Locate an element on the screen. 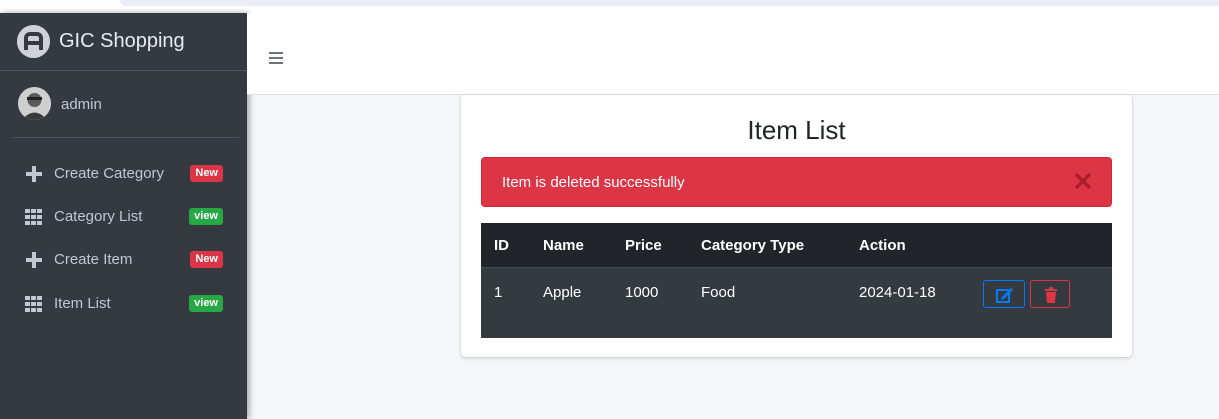  cell-date: 2024-01-18 is located at coordinates (897, 292).